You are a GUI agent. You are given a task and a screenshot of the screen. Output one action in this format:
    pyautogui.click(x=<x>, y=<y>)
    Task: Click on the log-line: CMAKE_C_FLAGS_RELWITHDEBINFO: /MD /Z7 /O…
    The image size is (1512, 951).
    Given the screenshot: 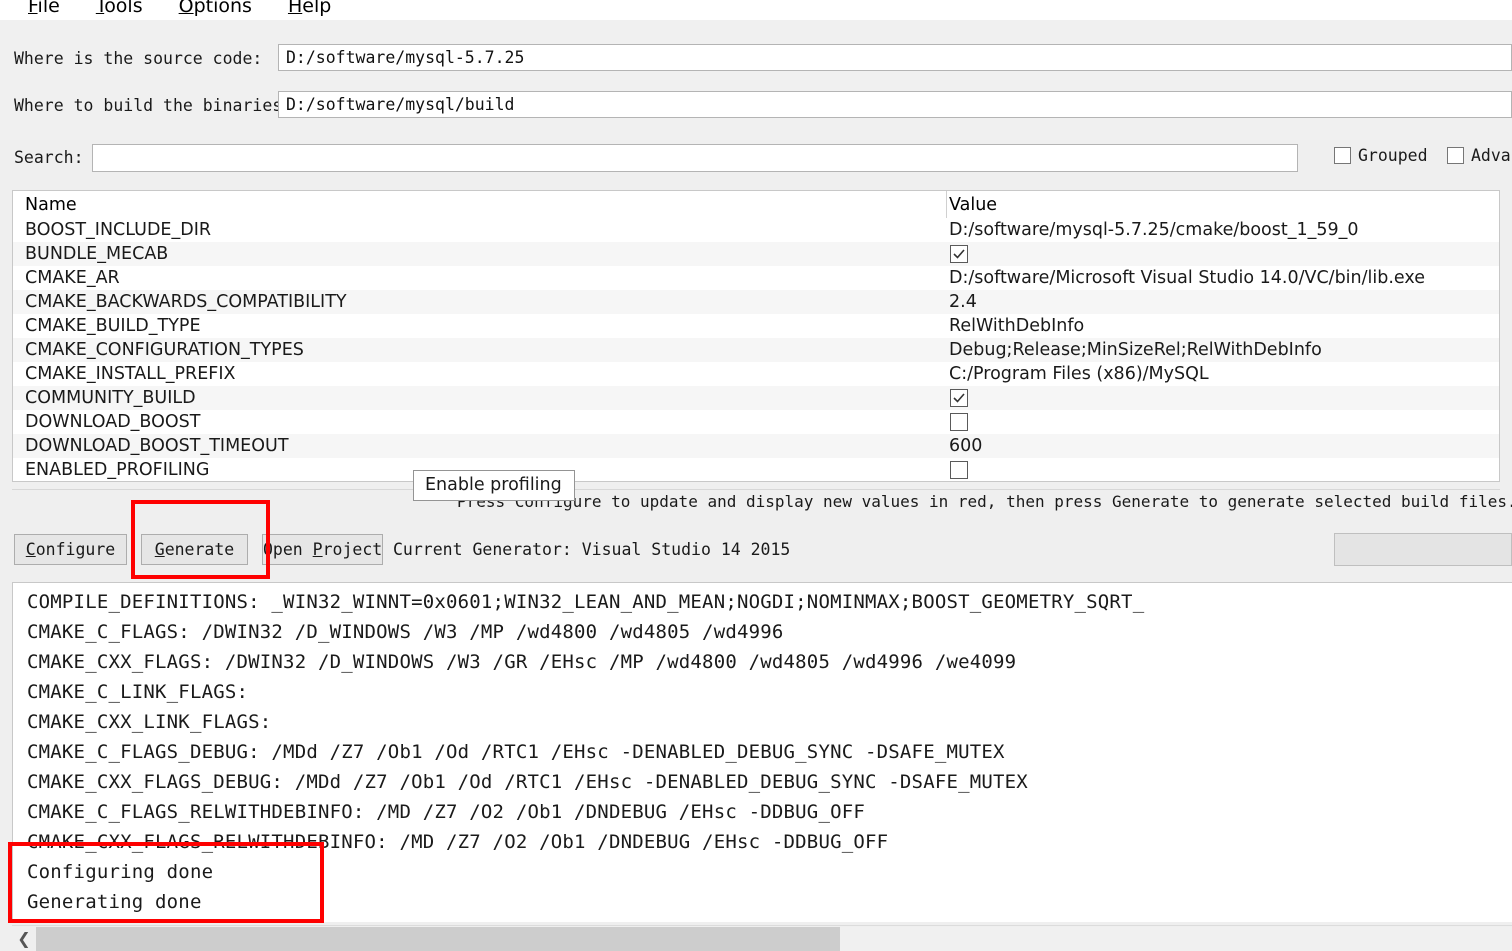 What is the action you would take?
    pyautogui.click(x=446, y=812)
    